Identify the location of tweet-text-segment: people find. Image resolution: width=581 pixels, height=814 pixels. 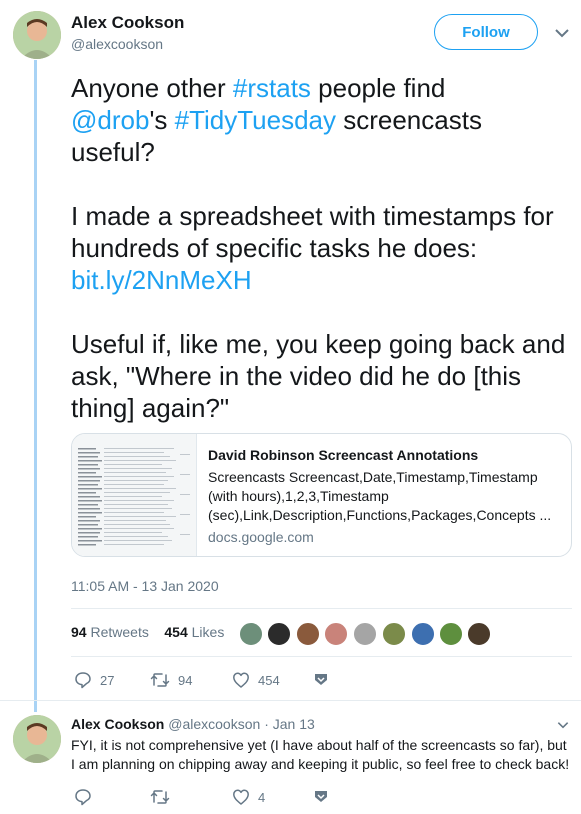
(378, 88).